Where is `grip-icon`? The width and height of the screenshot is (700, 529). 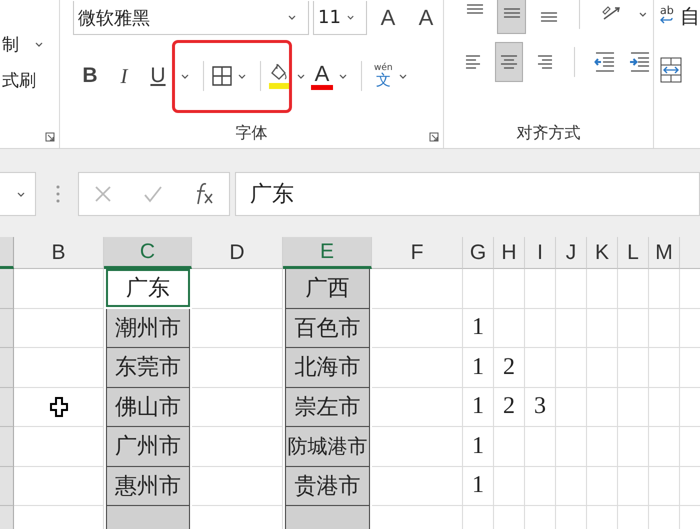 grip-icon is located at coordinates (58, 194).